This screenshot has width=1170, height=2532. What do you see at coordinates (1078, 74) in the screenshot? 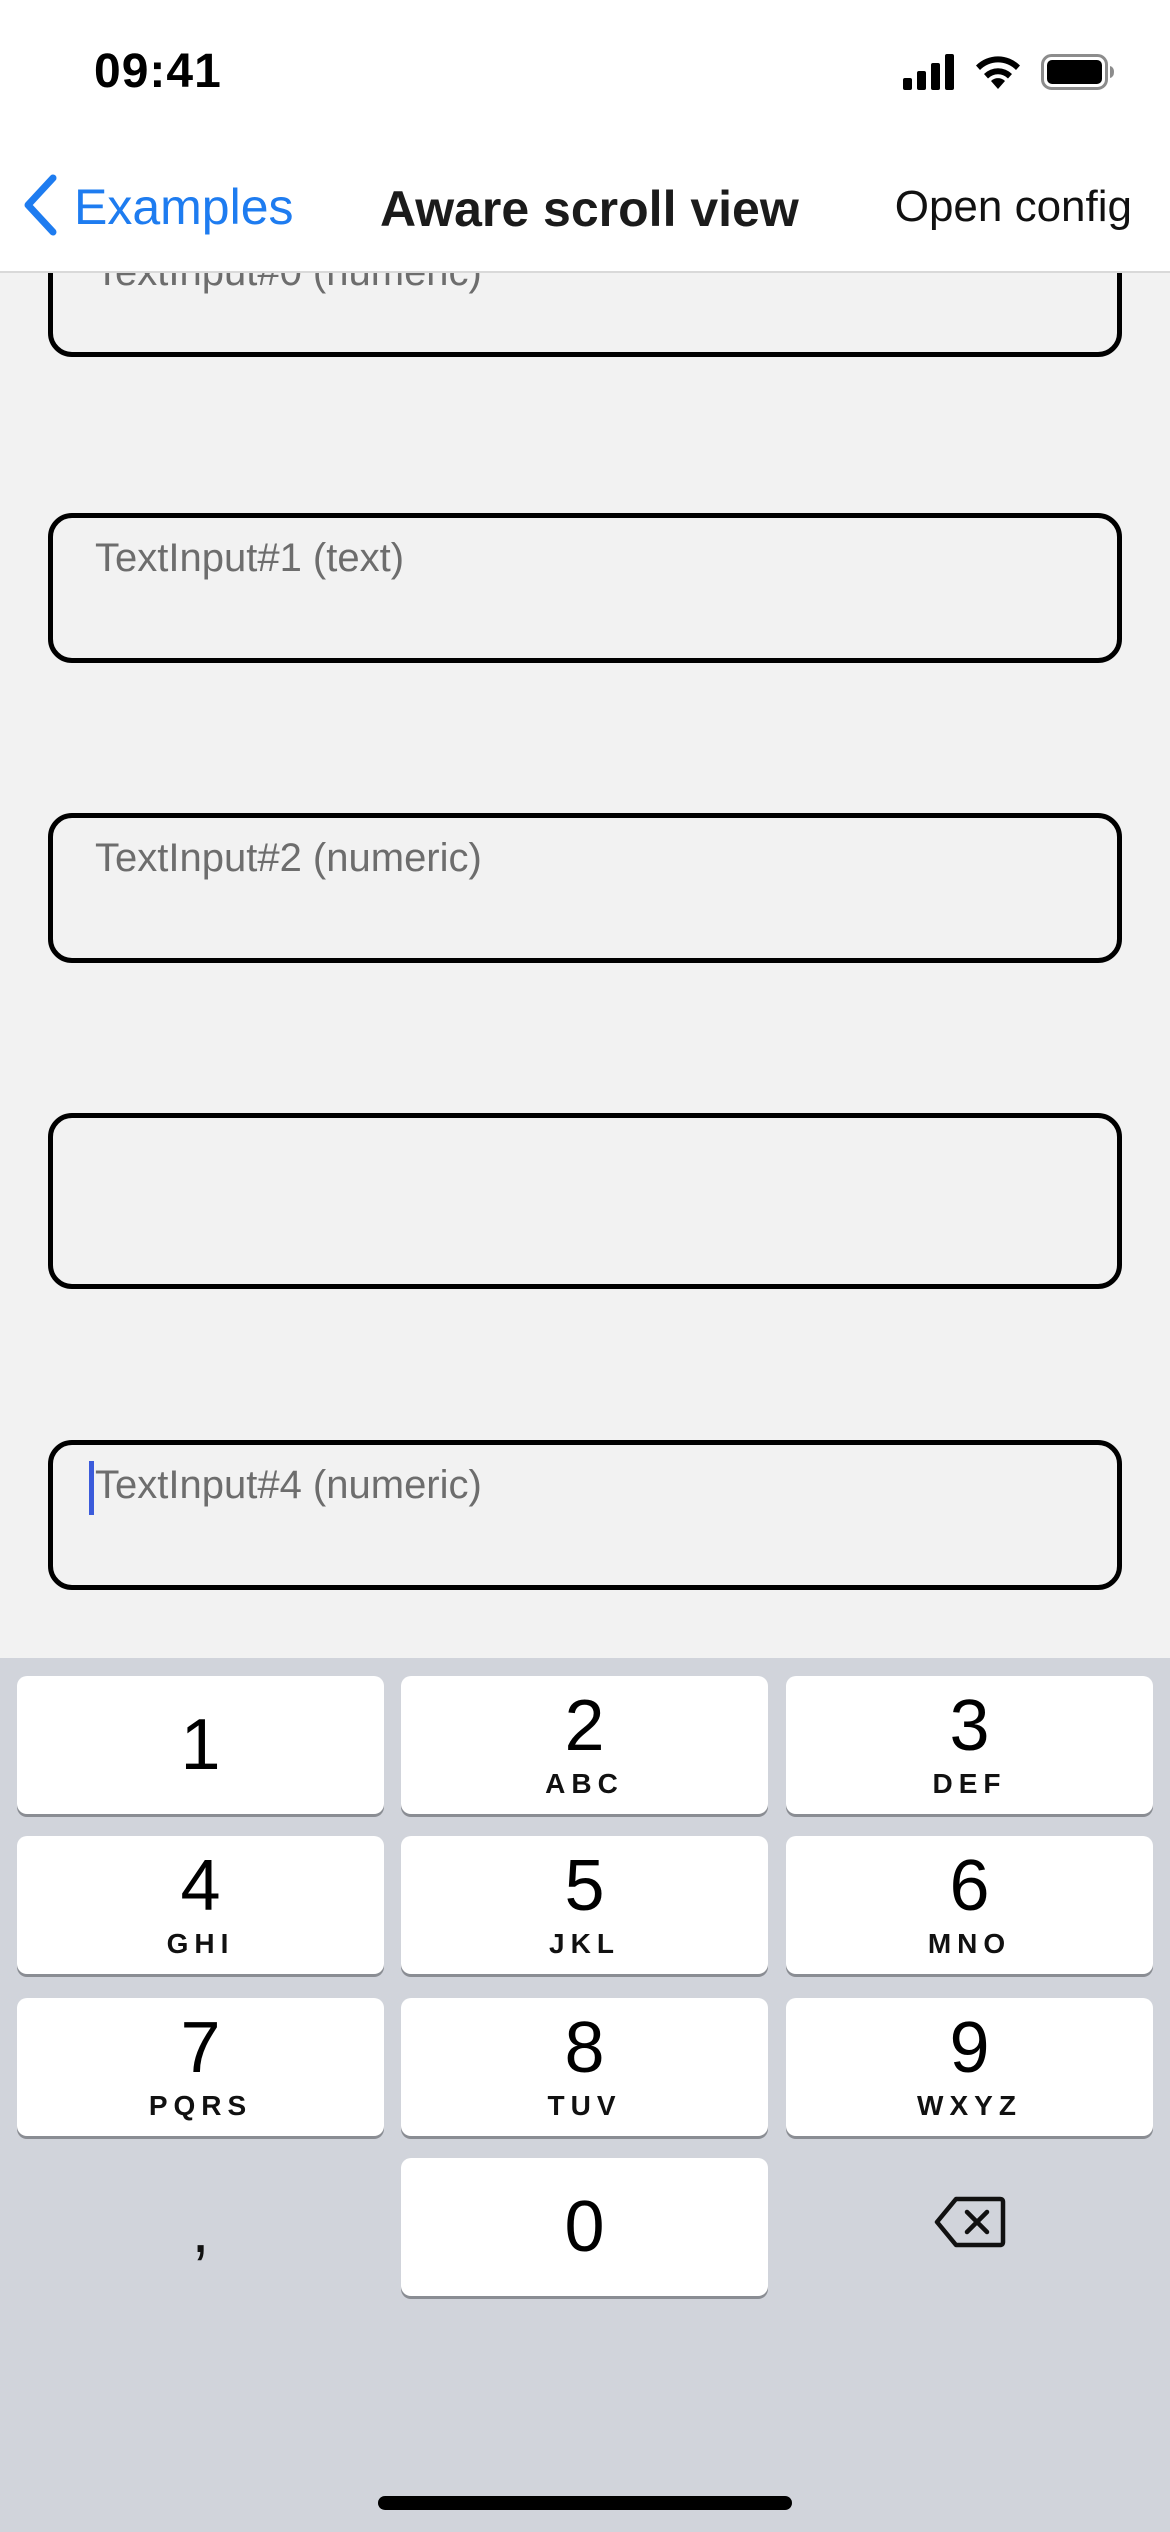
I see `battery-icon` at bounding box center [1078, 74].